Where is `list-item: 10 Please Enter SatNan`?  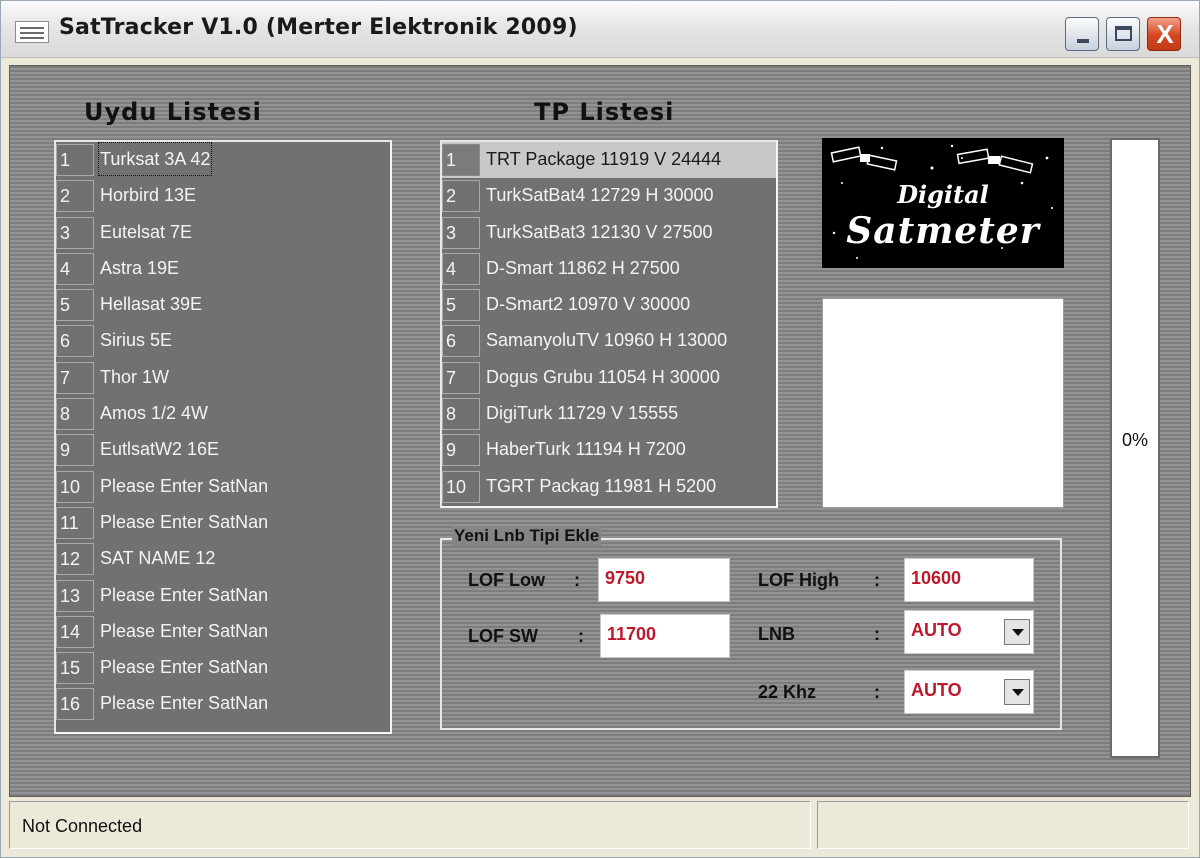 list-item: 10 Please Enter SatNan is located at coordinates (223, 487).